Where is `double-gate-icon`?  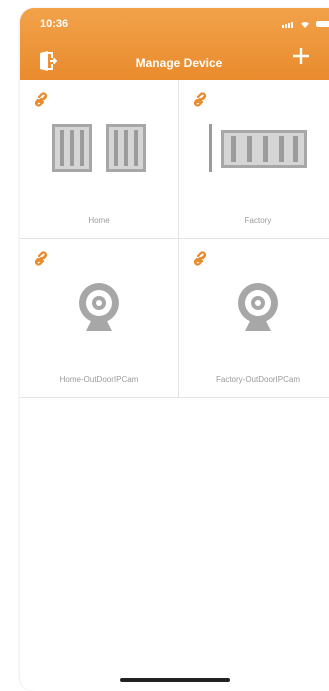
double-gate-icon is located at coordinates (99, 148).